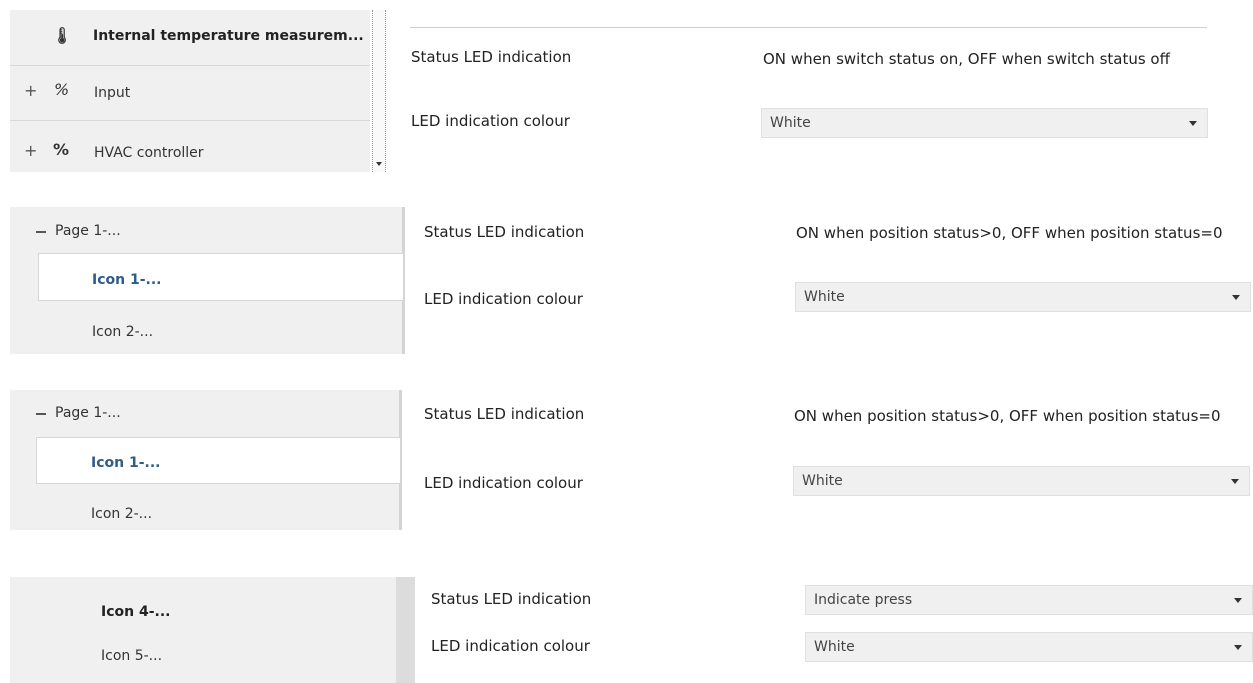  Describe the element at coordinates (62, 89) in the screenshot. I see `input-icon: %` at that location.